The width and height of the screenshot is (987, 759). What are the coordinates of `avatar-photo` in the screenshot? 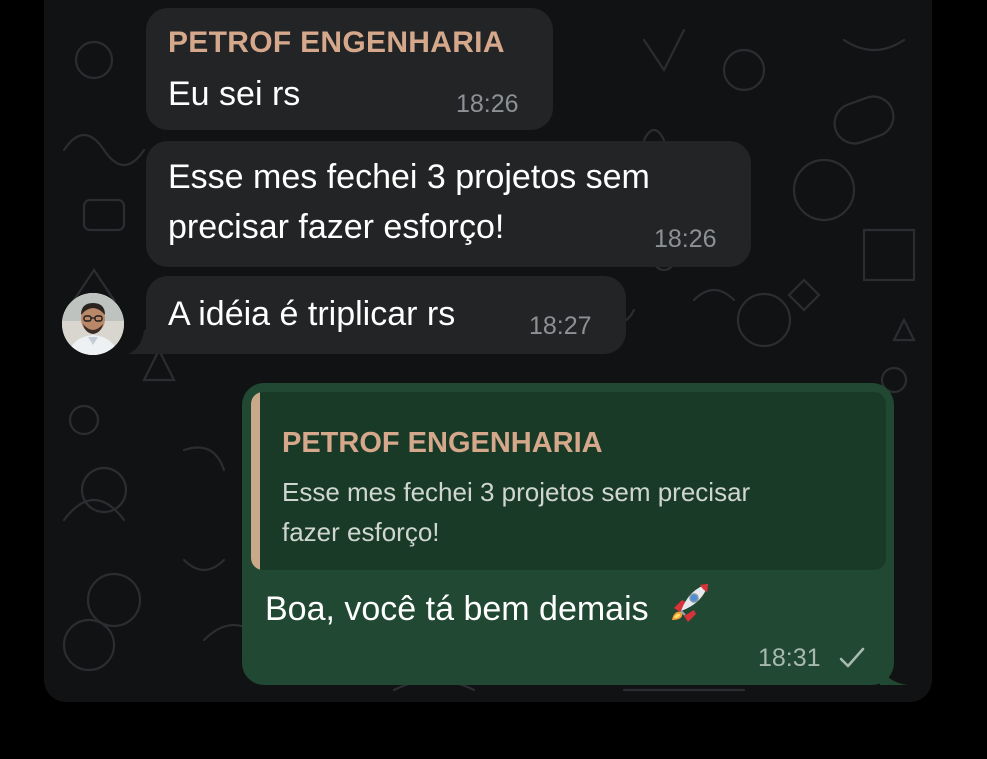 It's located at (93, 324).